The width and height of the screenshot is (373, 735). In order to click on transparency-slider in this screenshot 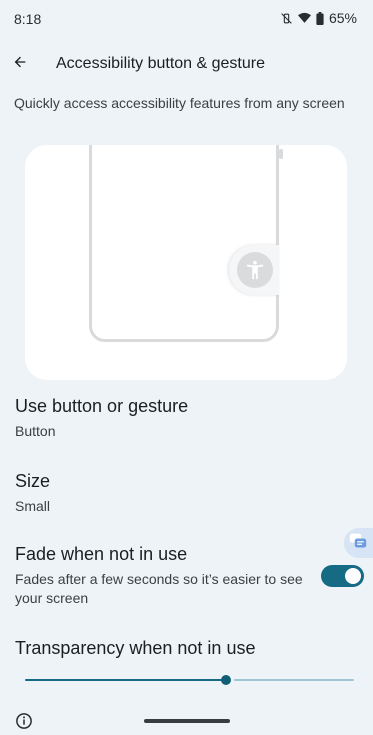, I will do `click(189, 680)`.